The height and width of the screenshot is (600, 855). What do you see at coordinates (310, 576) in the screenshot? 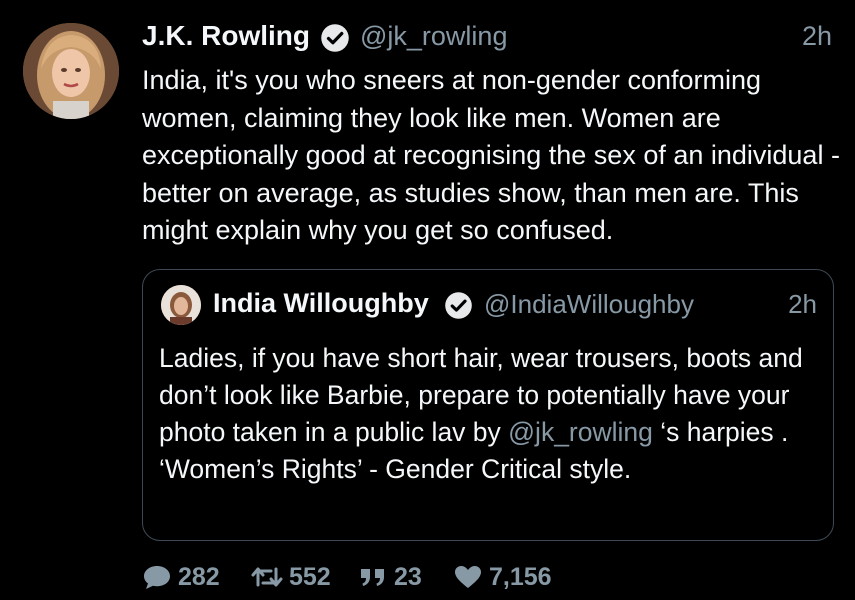
I see `retweet-count: 552` at bounding box center [310, 576].